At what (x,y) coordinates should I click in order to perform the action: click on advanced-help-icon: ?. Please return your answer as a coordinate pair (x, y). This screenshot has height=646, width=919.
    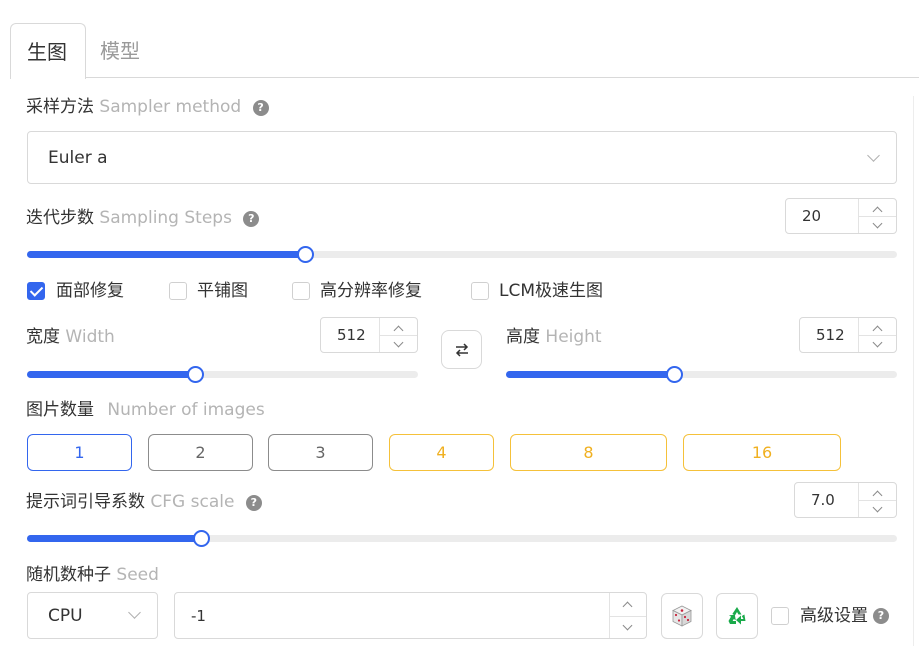
    Looking at the image, I should click on (881, 616).